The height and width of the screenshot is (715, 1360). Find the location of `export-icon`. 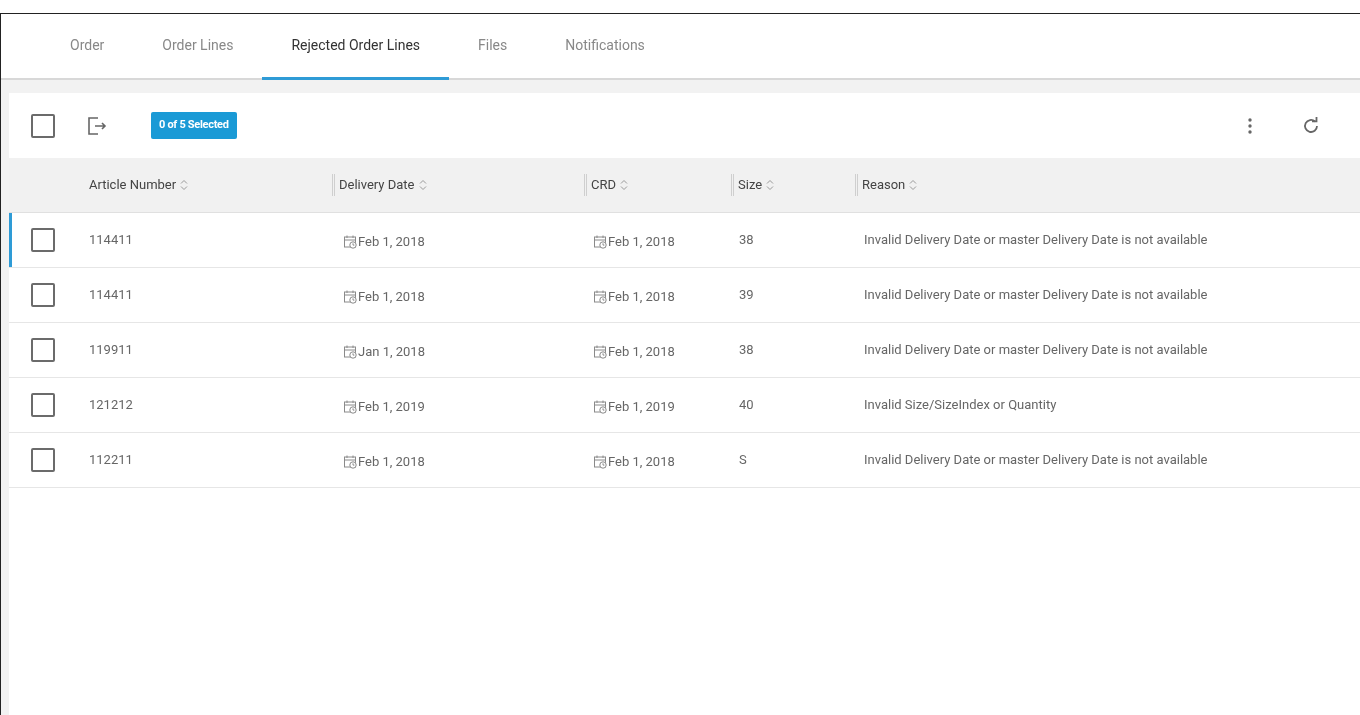

export-icon is located at coordinates (97, 125).